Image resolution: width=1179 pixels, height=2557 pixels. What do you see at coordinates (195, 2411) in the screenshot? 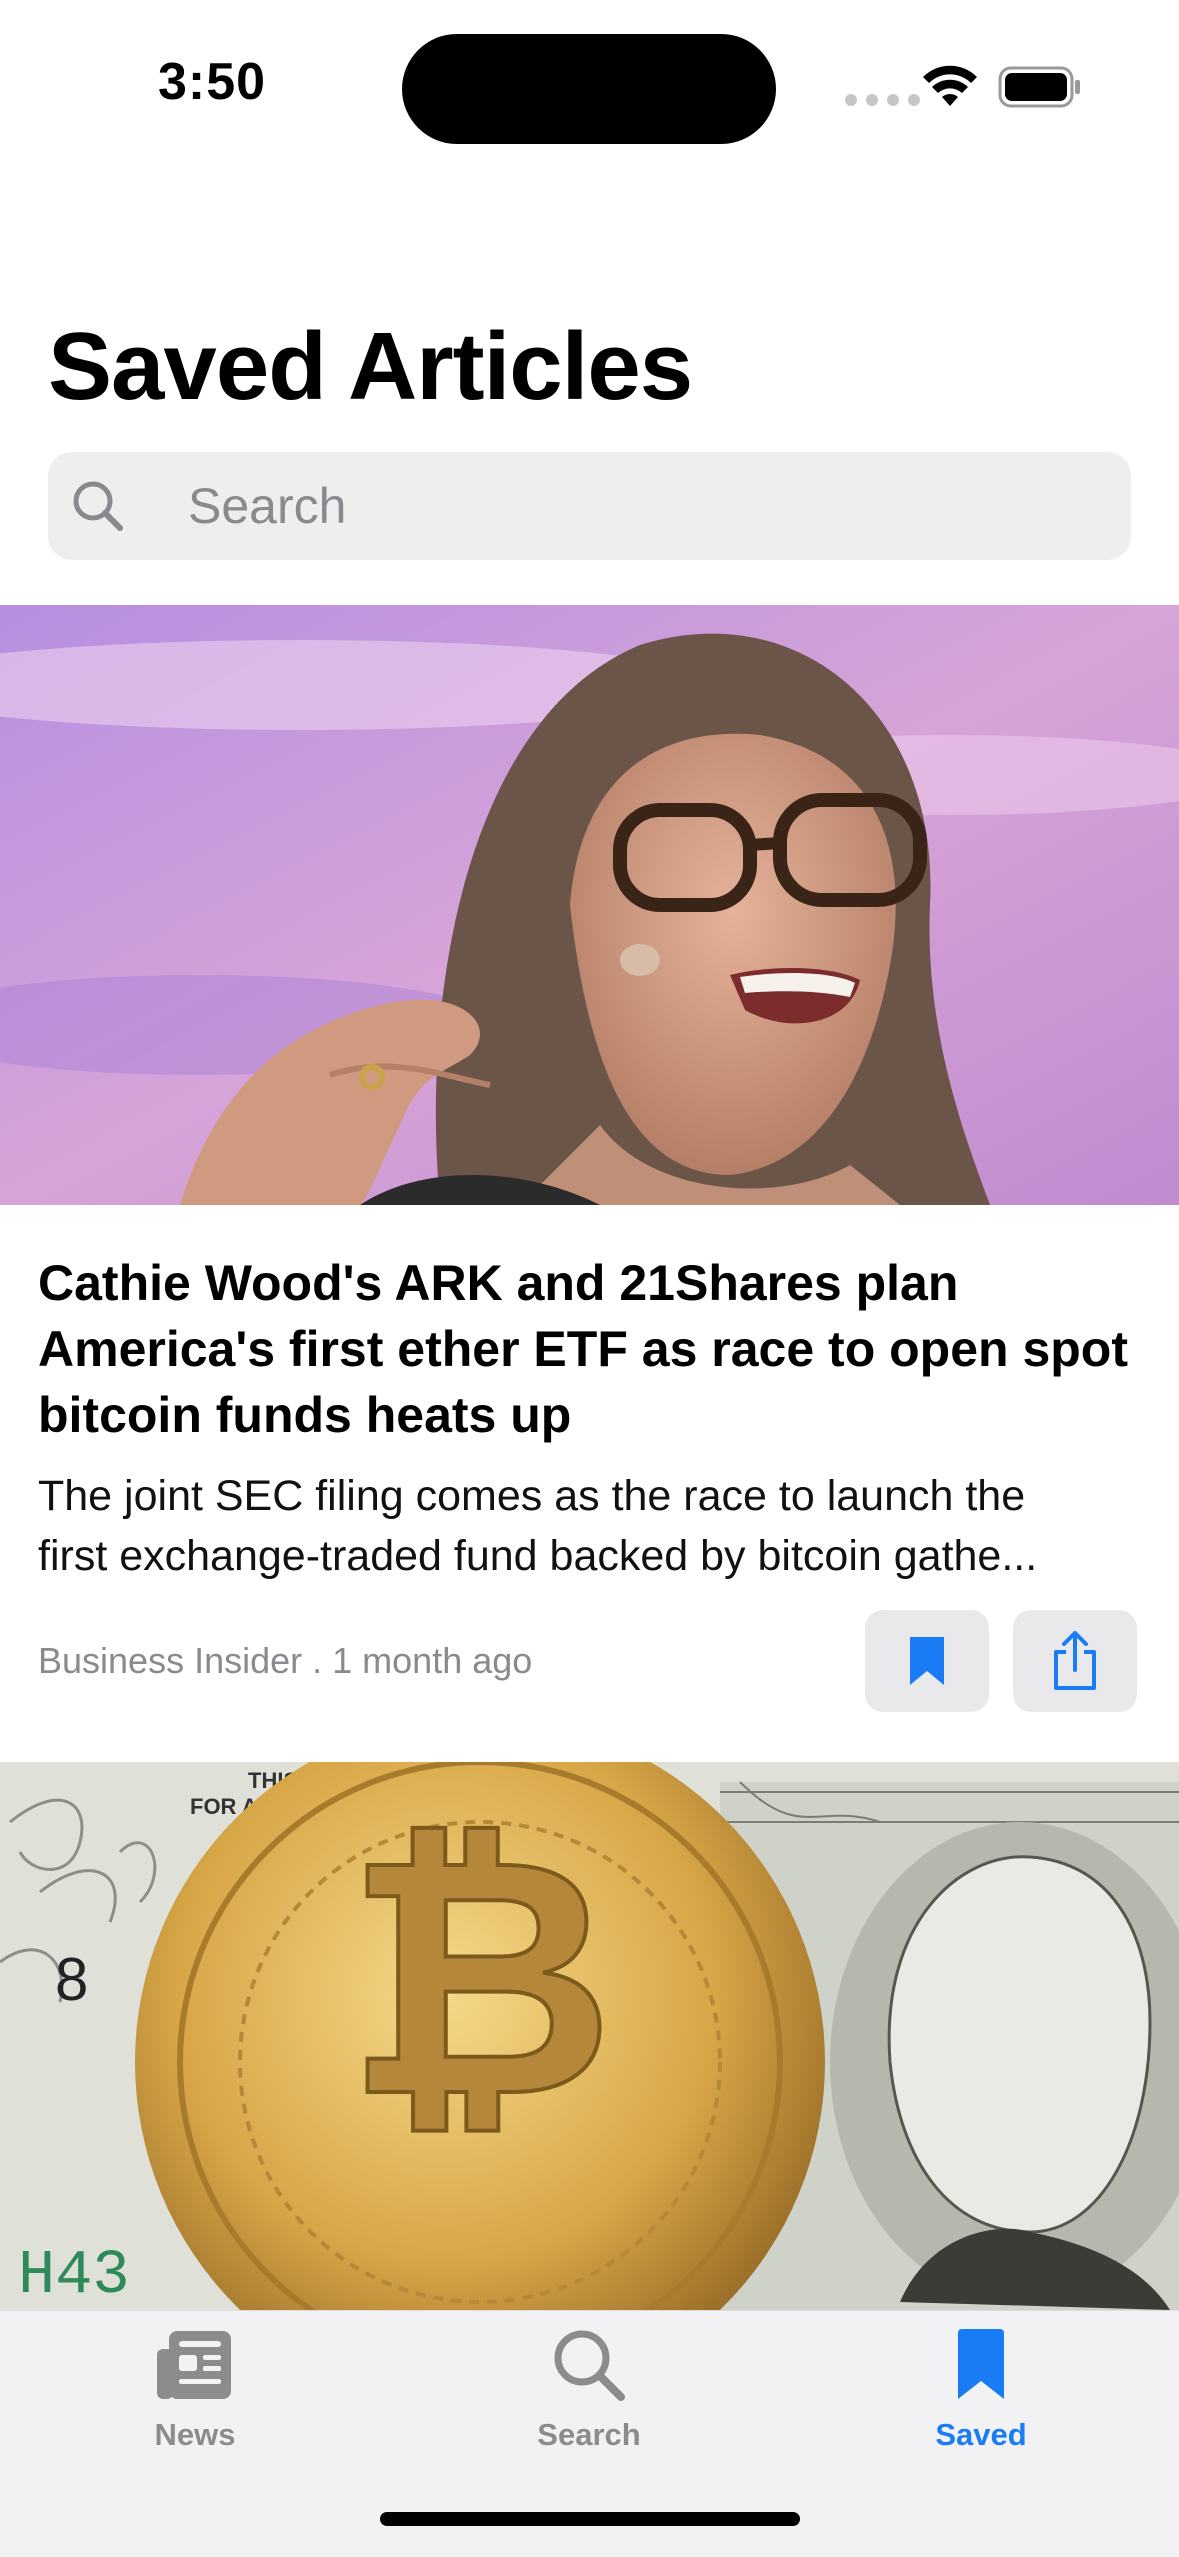
I see `tab-news: News` at bounding box center [195, 2411].